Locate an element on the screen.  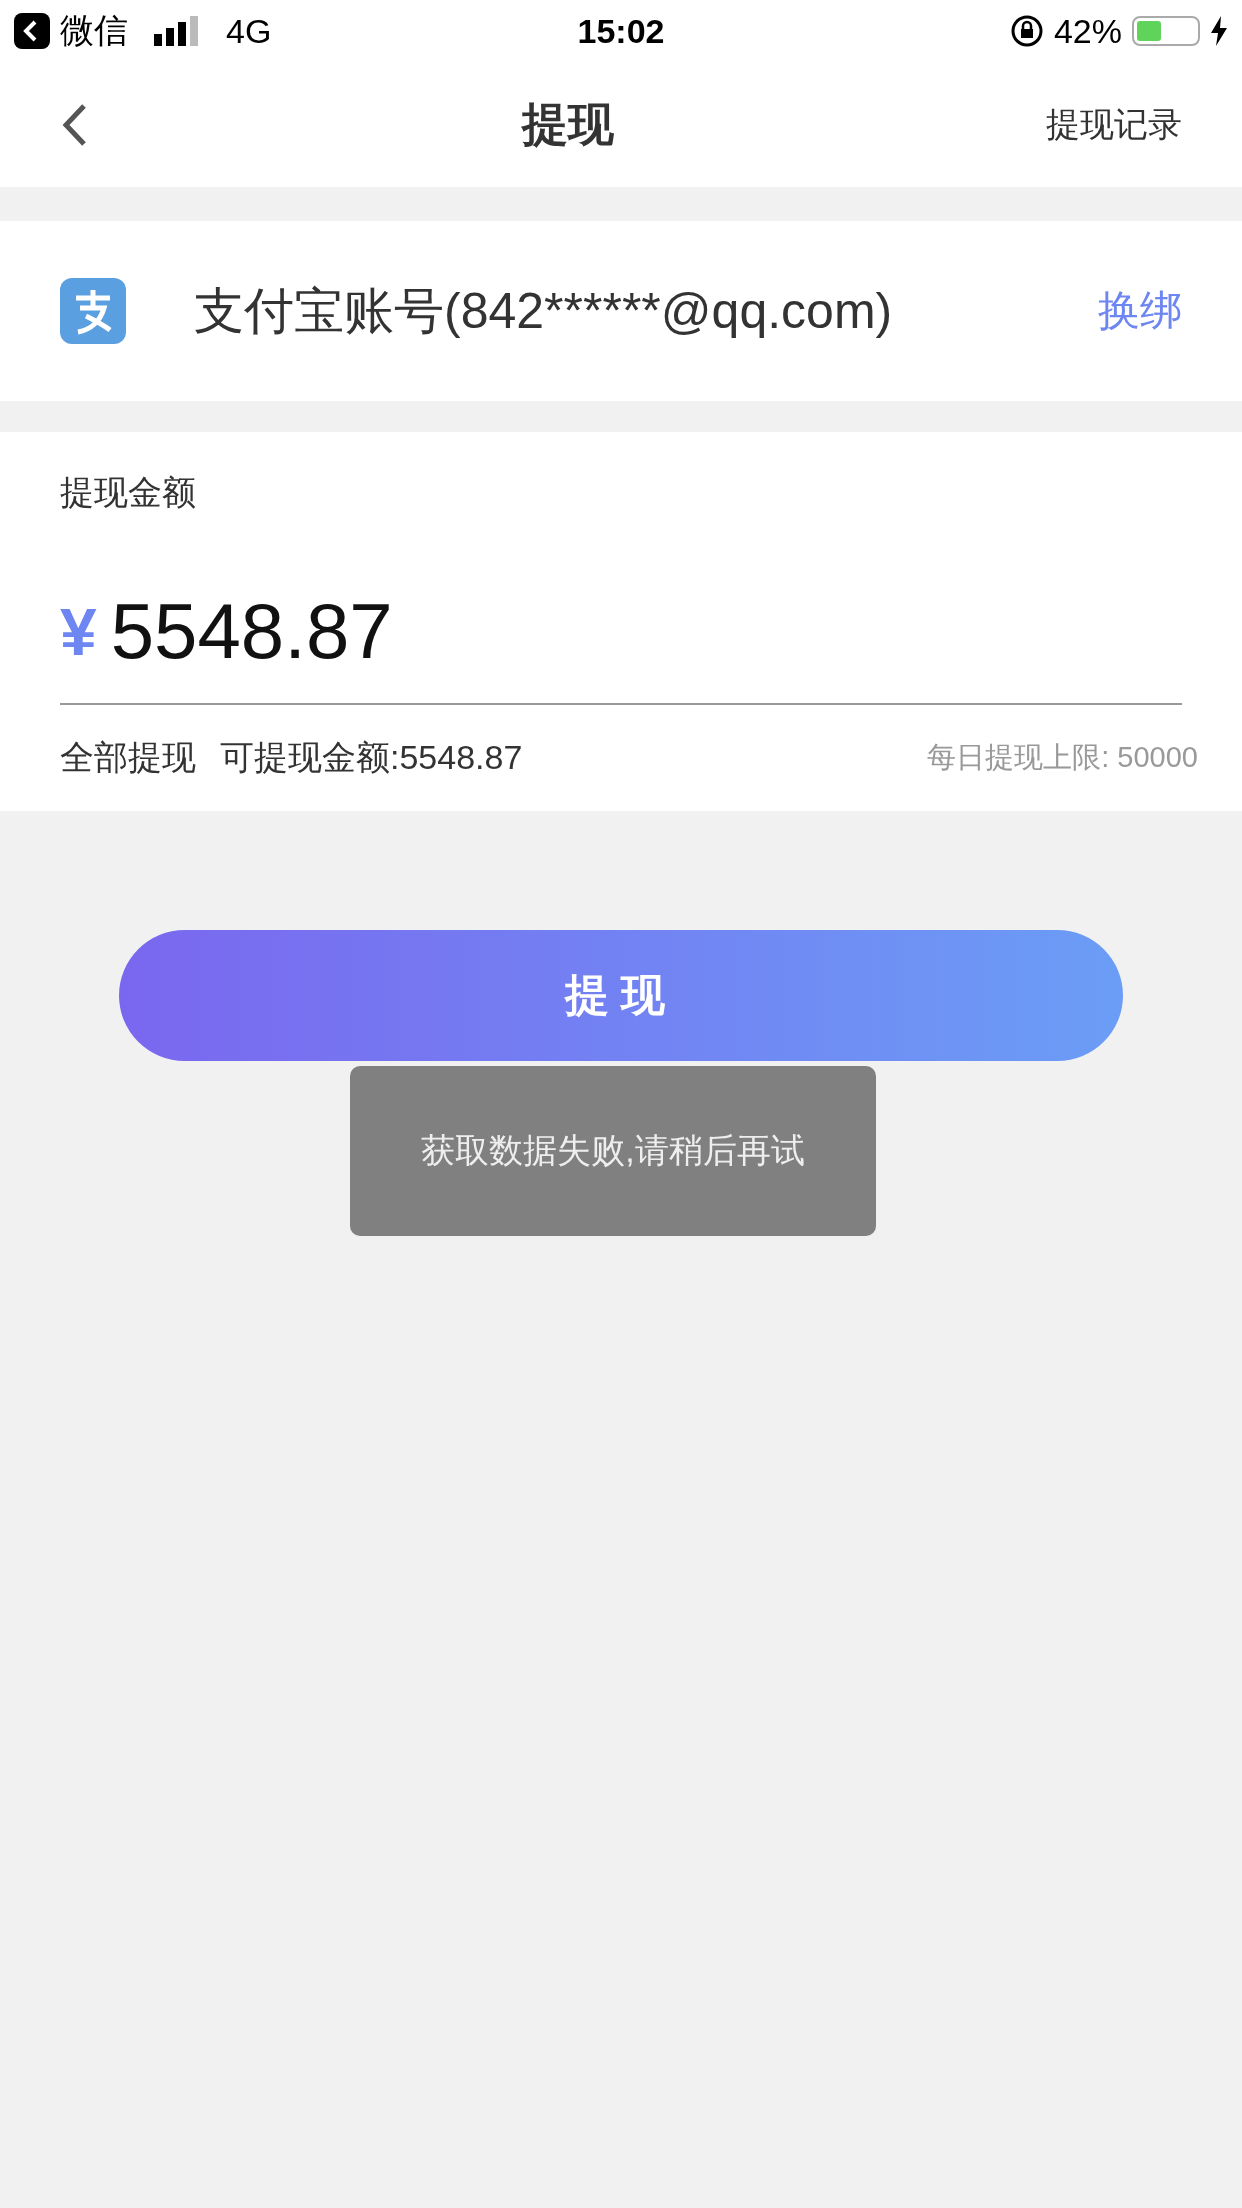
back-icon is located at coordinates (32, 31).